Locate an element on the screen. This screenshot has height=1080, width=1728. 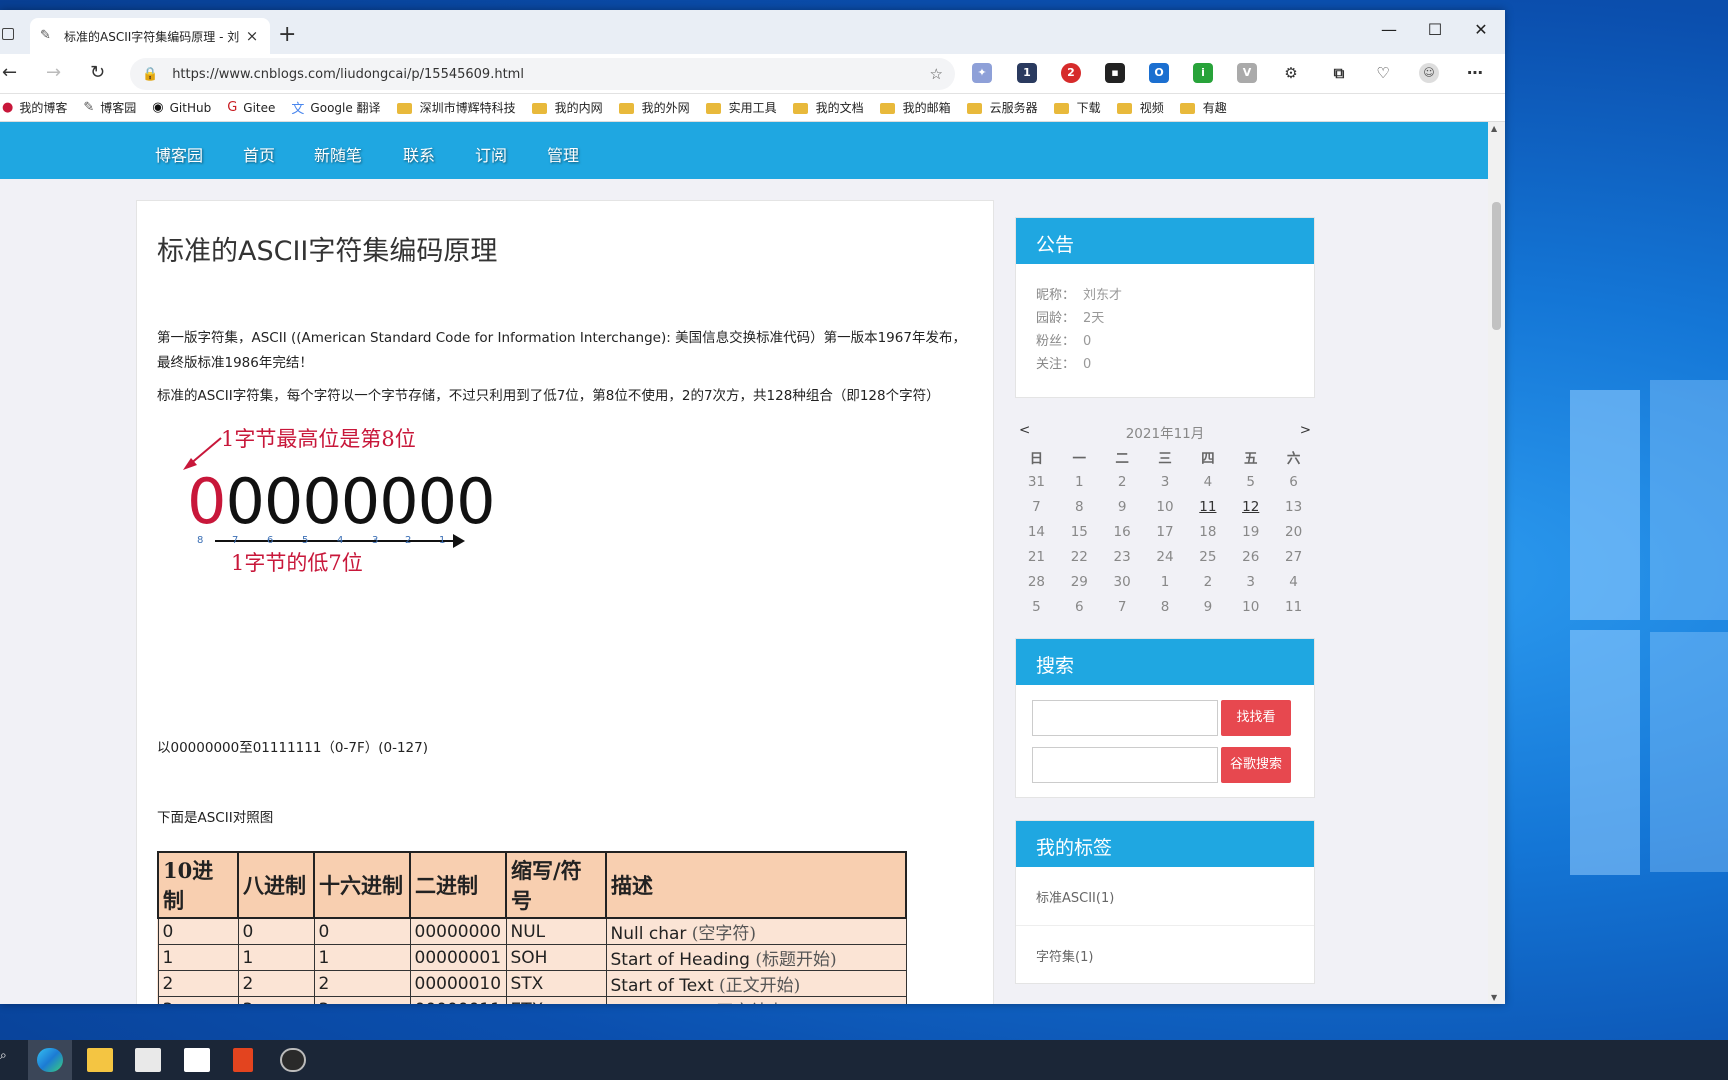
nav-subscribe: 订阅 is located at coordinates (491, 154).